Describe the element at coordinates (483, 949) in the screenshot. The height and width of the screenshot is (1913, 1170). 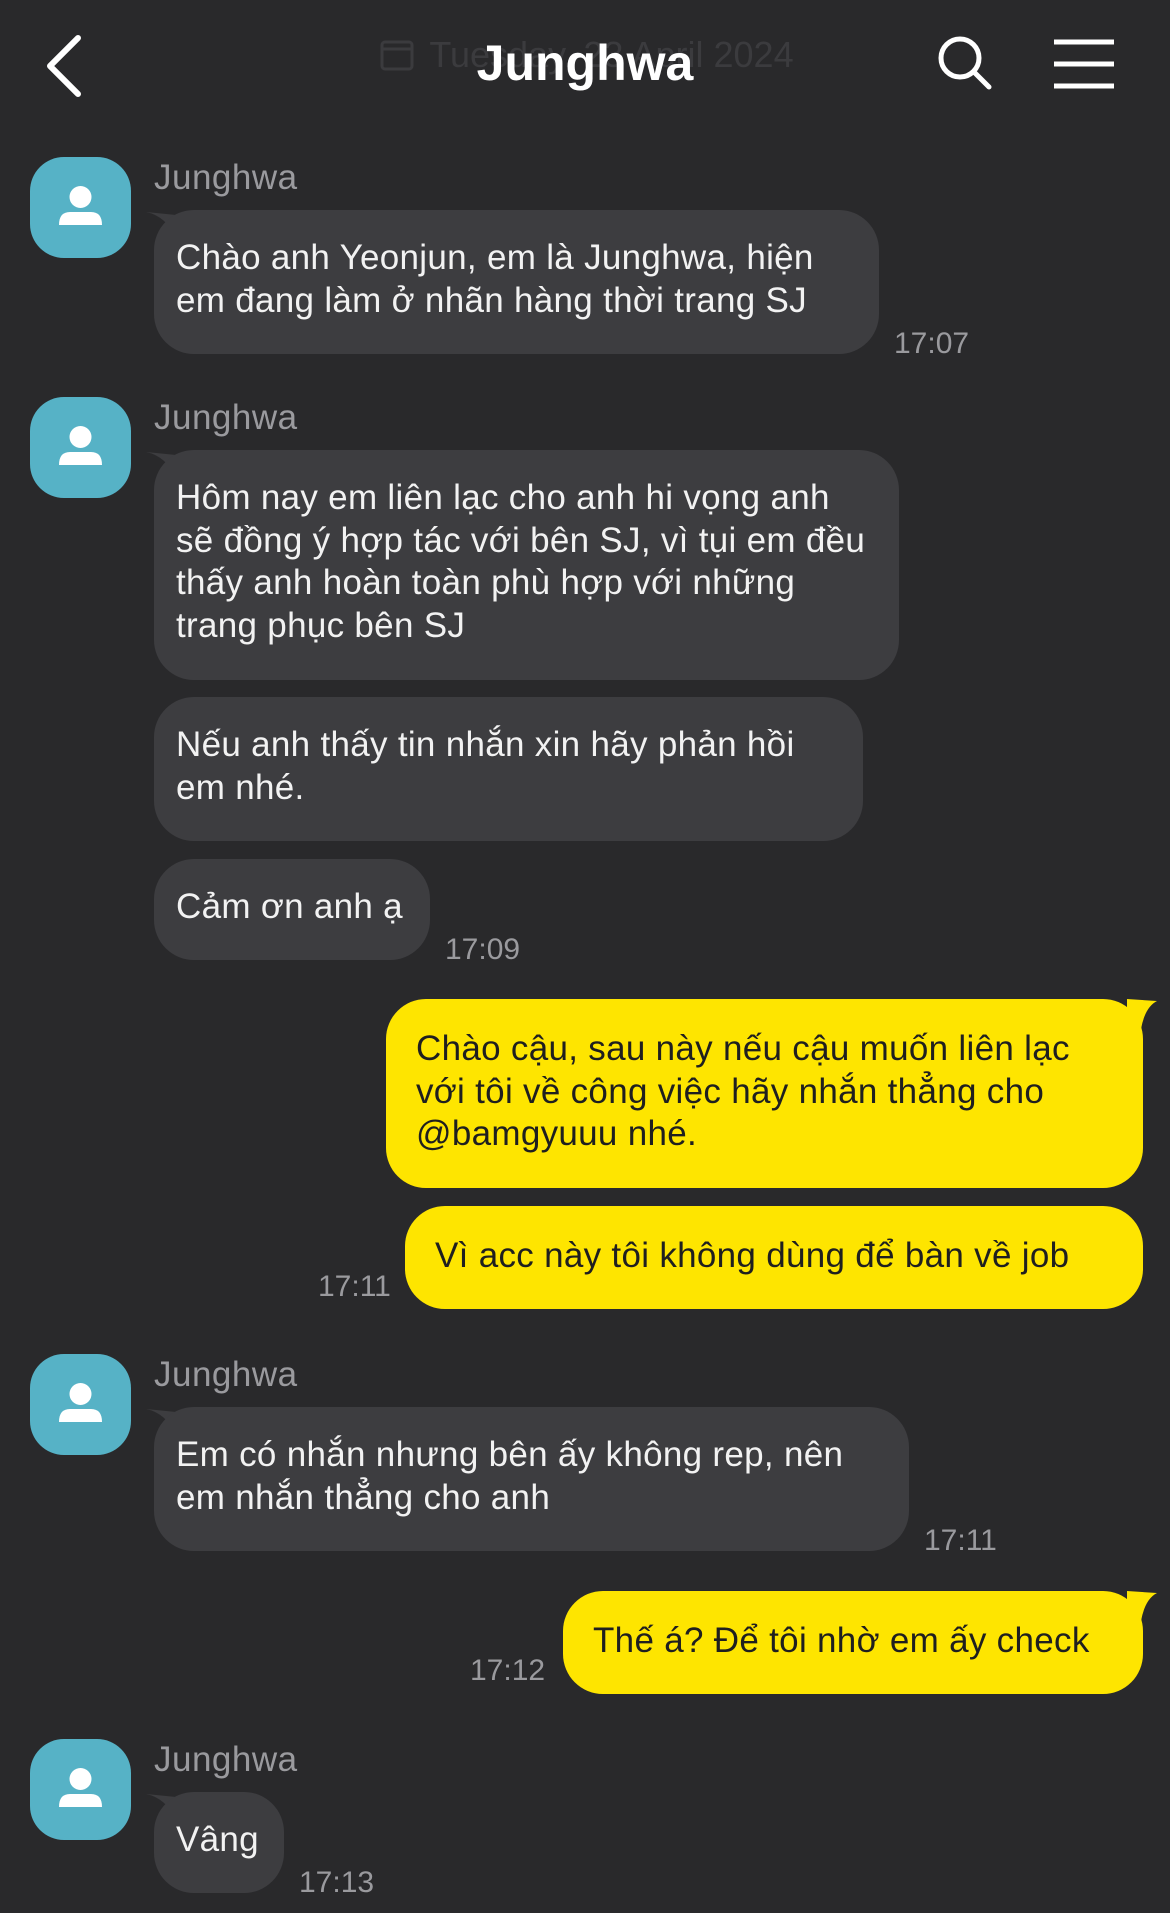
I see `message-time: 17:09` at that location.